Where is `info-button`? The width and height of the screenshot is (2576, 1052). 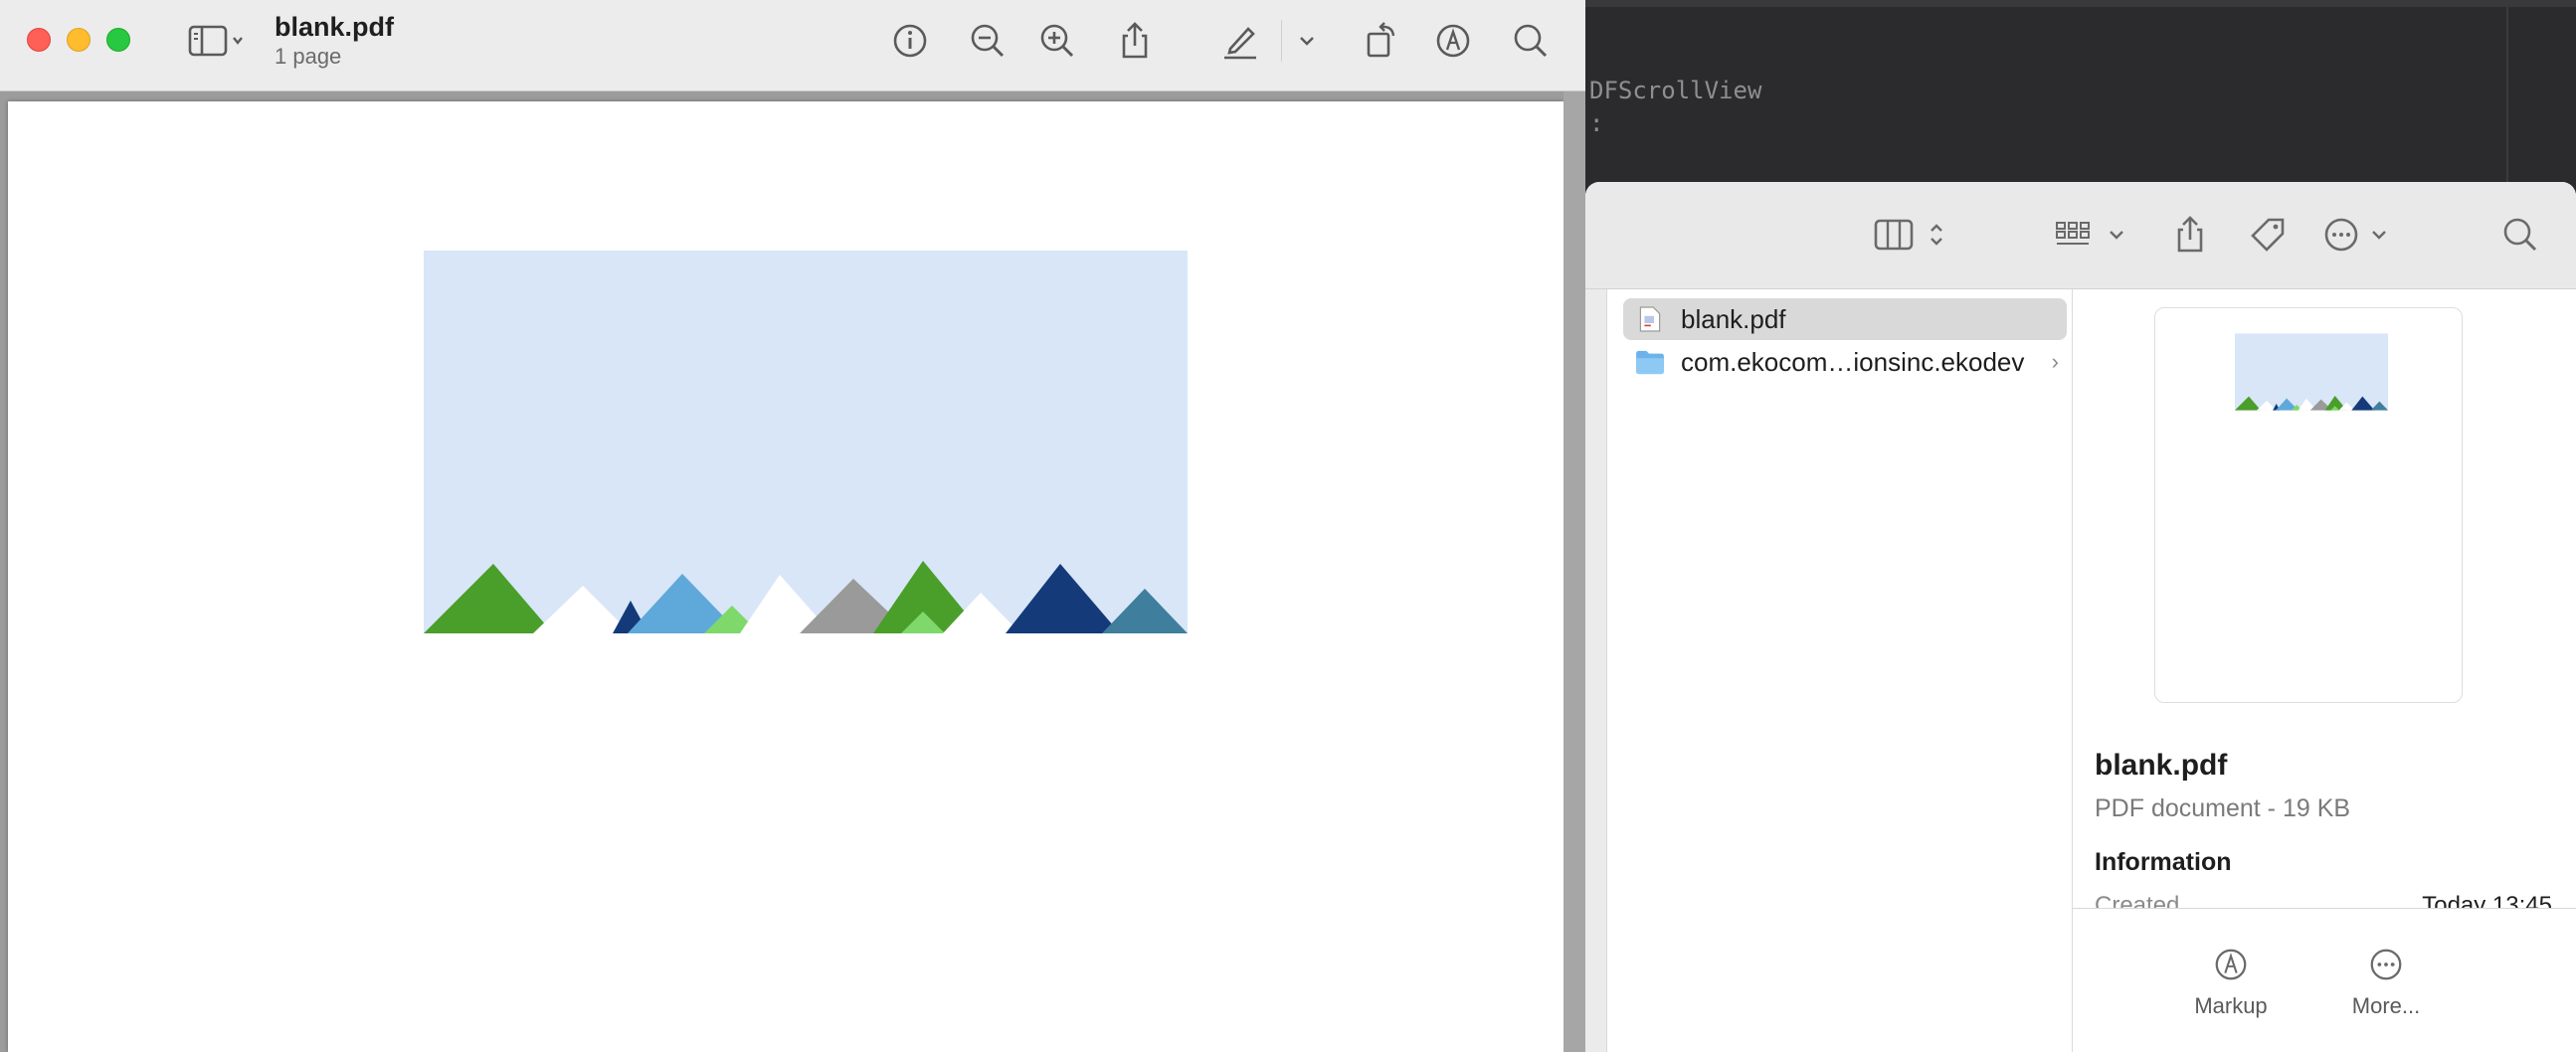 info-button is located at coordinates (910, 41).